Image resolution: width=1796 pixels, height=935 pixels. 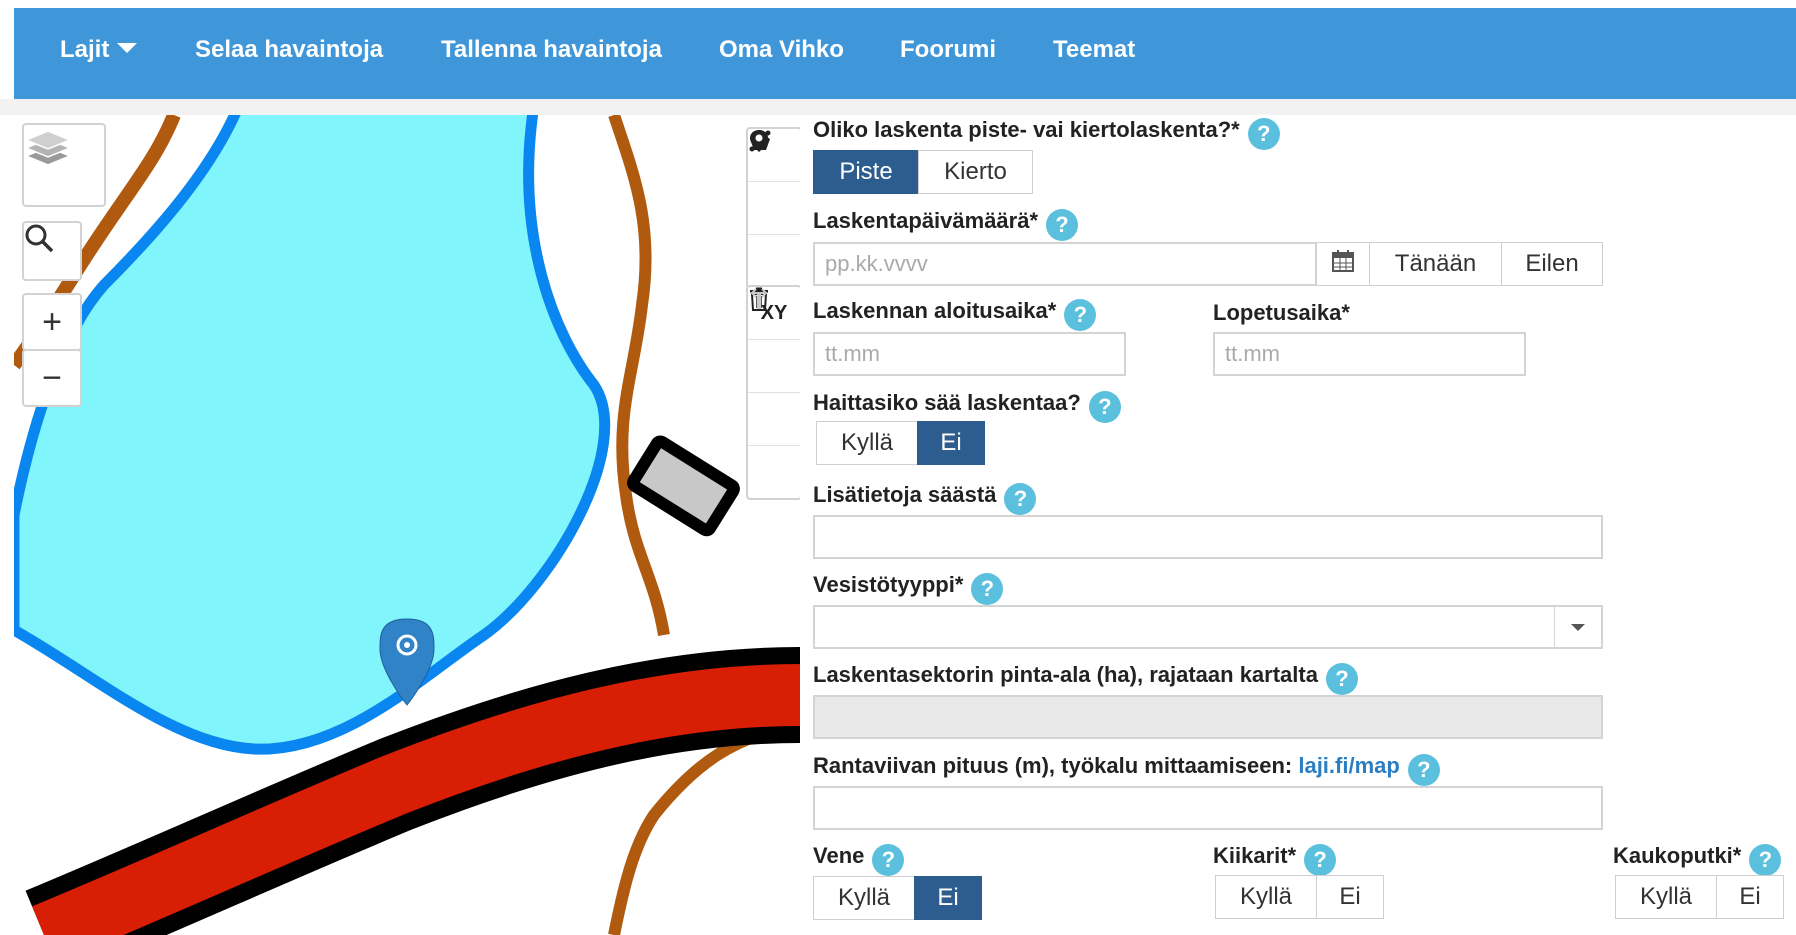 What do you see at coordinates (1208, 627) in the screenshot?
I see `water-type-select` at bounding box center [1208, 627].